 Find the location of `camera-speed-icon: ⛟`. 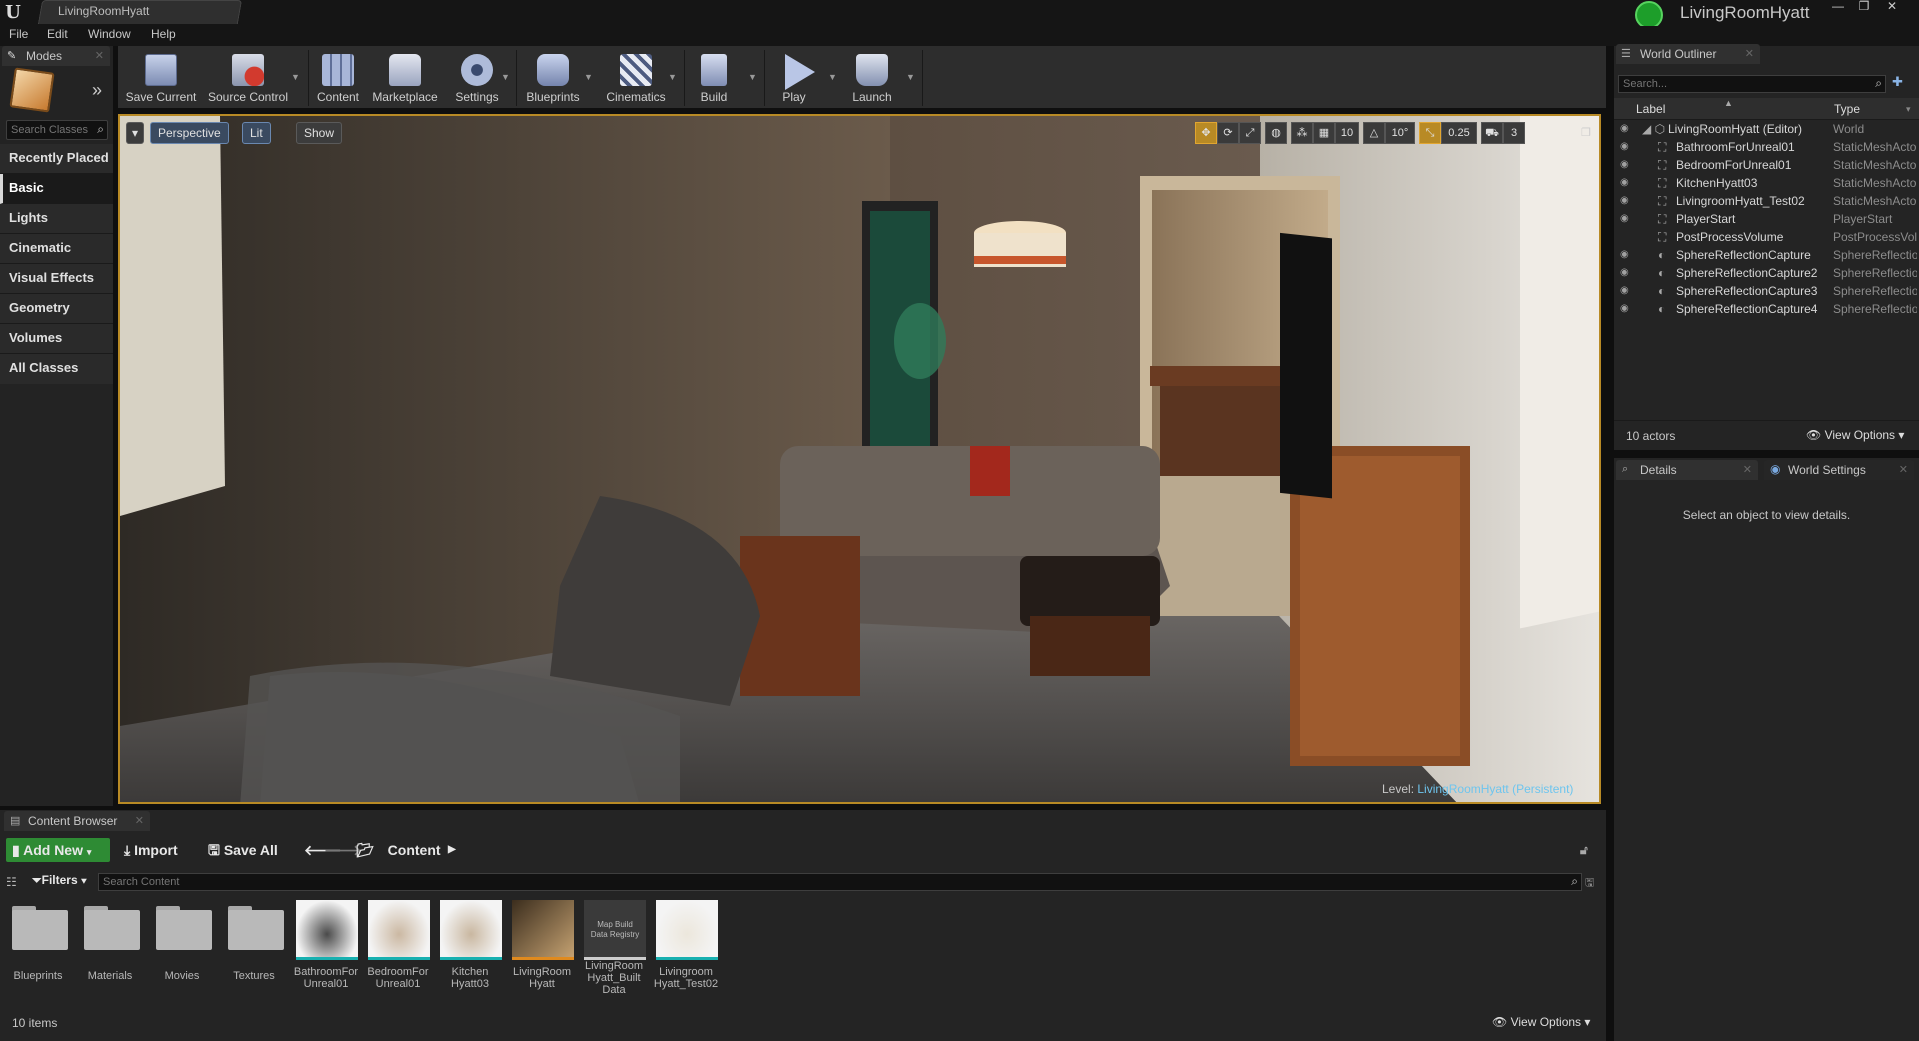

camera-speed-icon: ⛟ is located at coordinates (1492, 133).